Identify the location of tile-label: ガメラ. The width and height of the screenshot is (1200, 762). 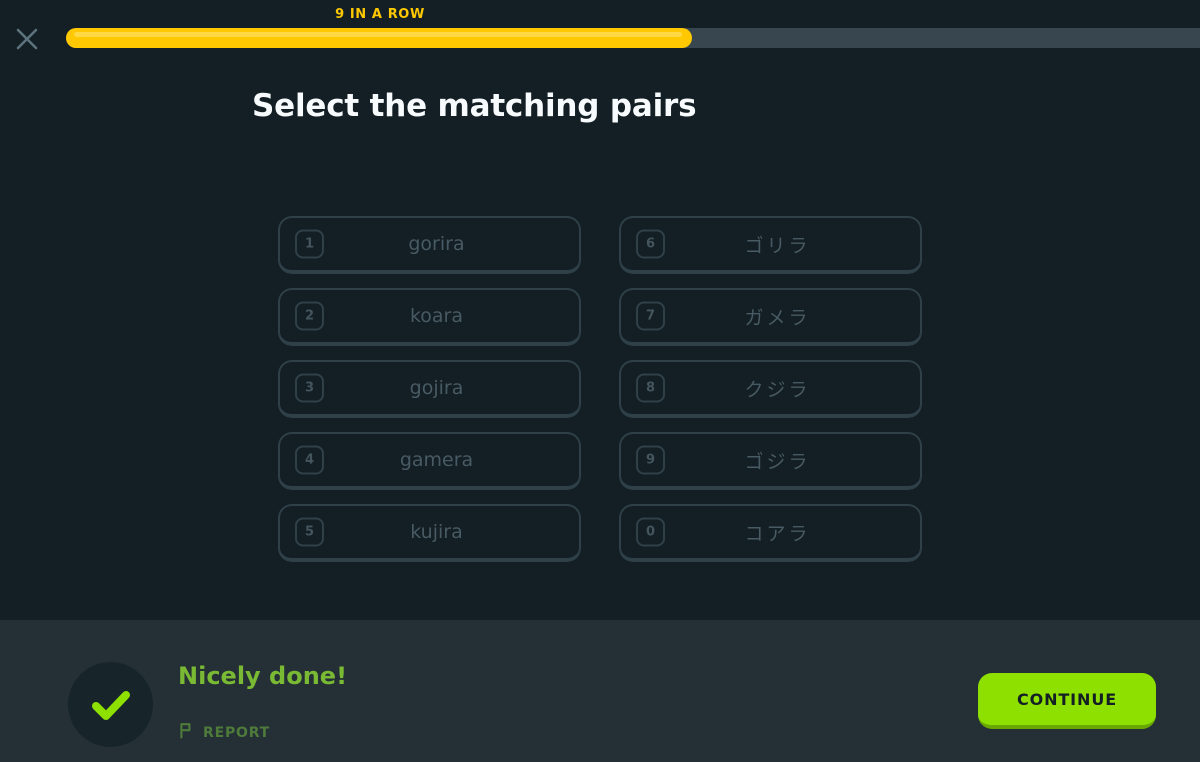
(777, 317).